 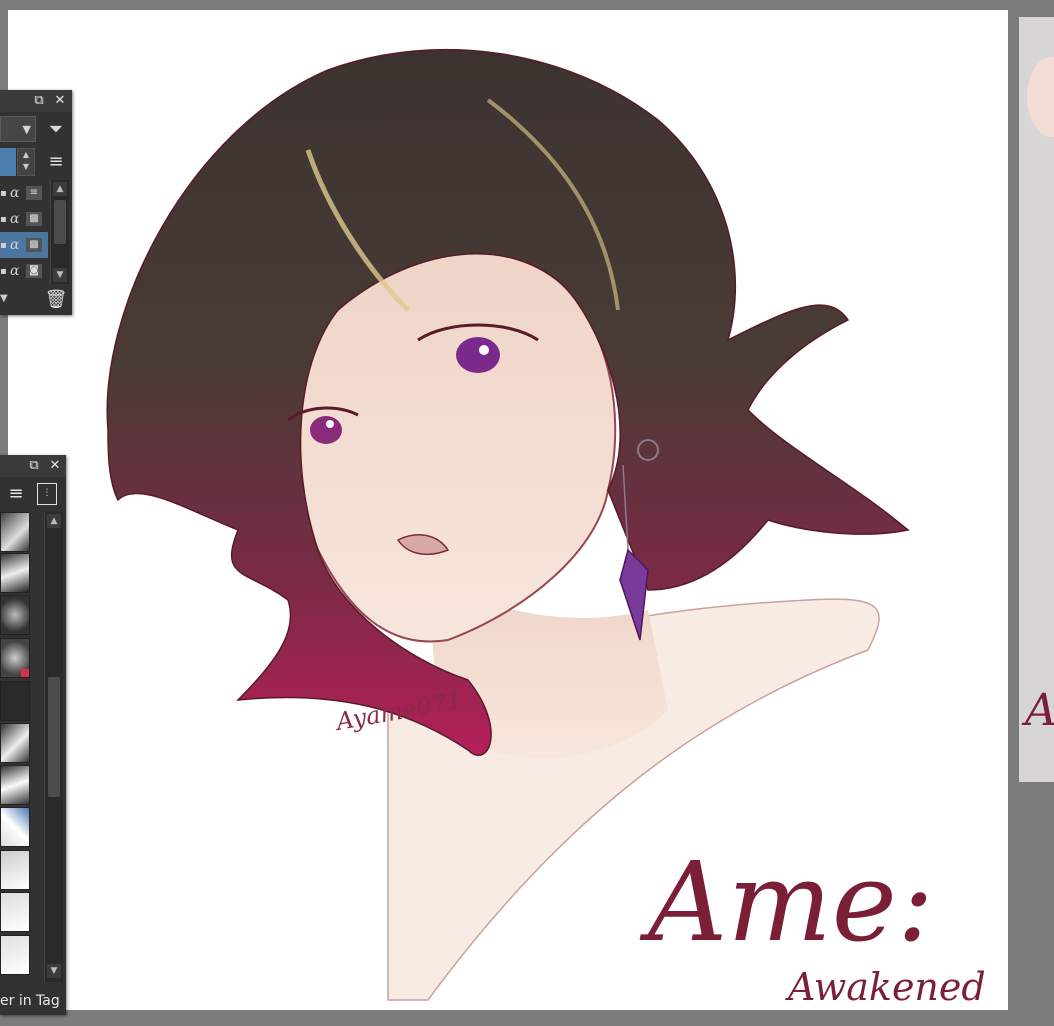 What do you see at coordinates (1039, 710) in the screenshot?
I see `reference-title-fragment: A` at bounding box center [1039, 710].